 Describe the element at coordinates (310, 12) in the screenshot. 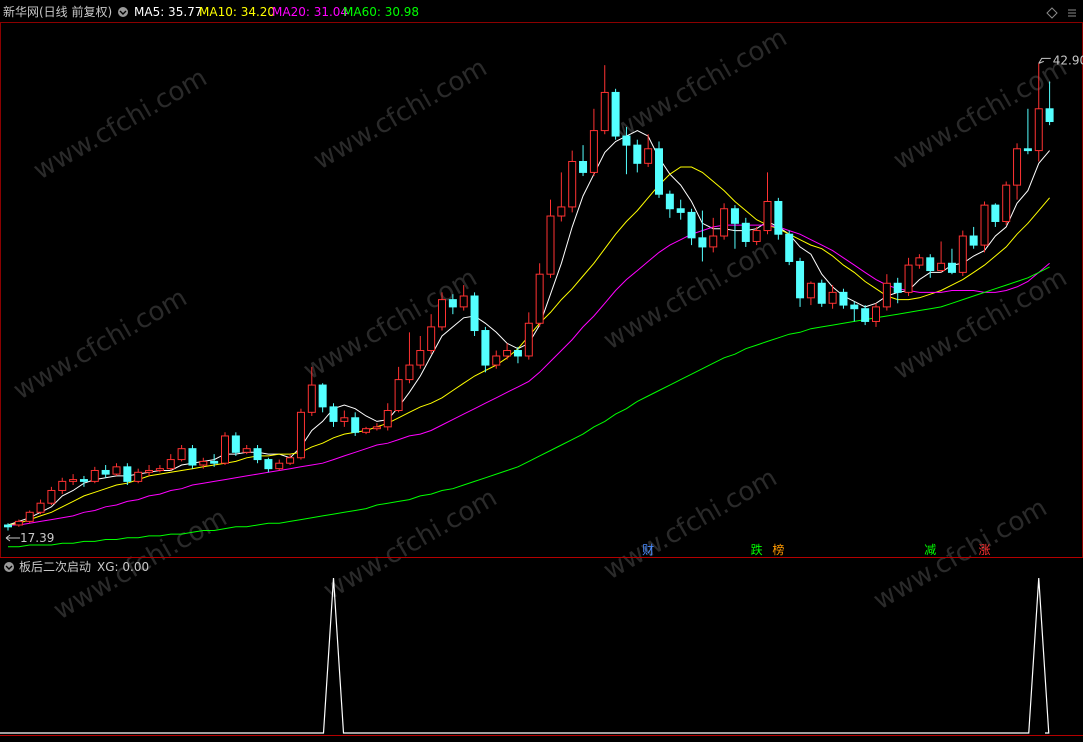

I see `ma20-label: MA20: 31.04` at that location.